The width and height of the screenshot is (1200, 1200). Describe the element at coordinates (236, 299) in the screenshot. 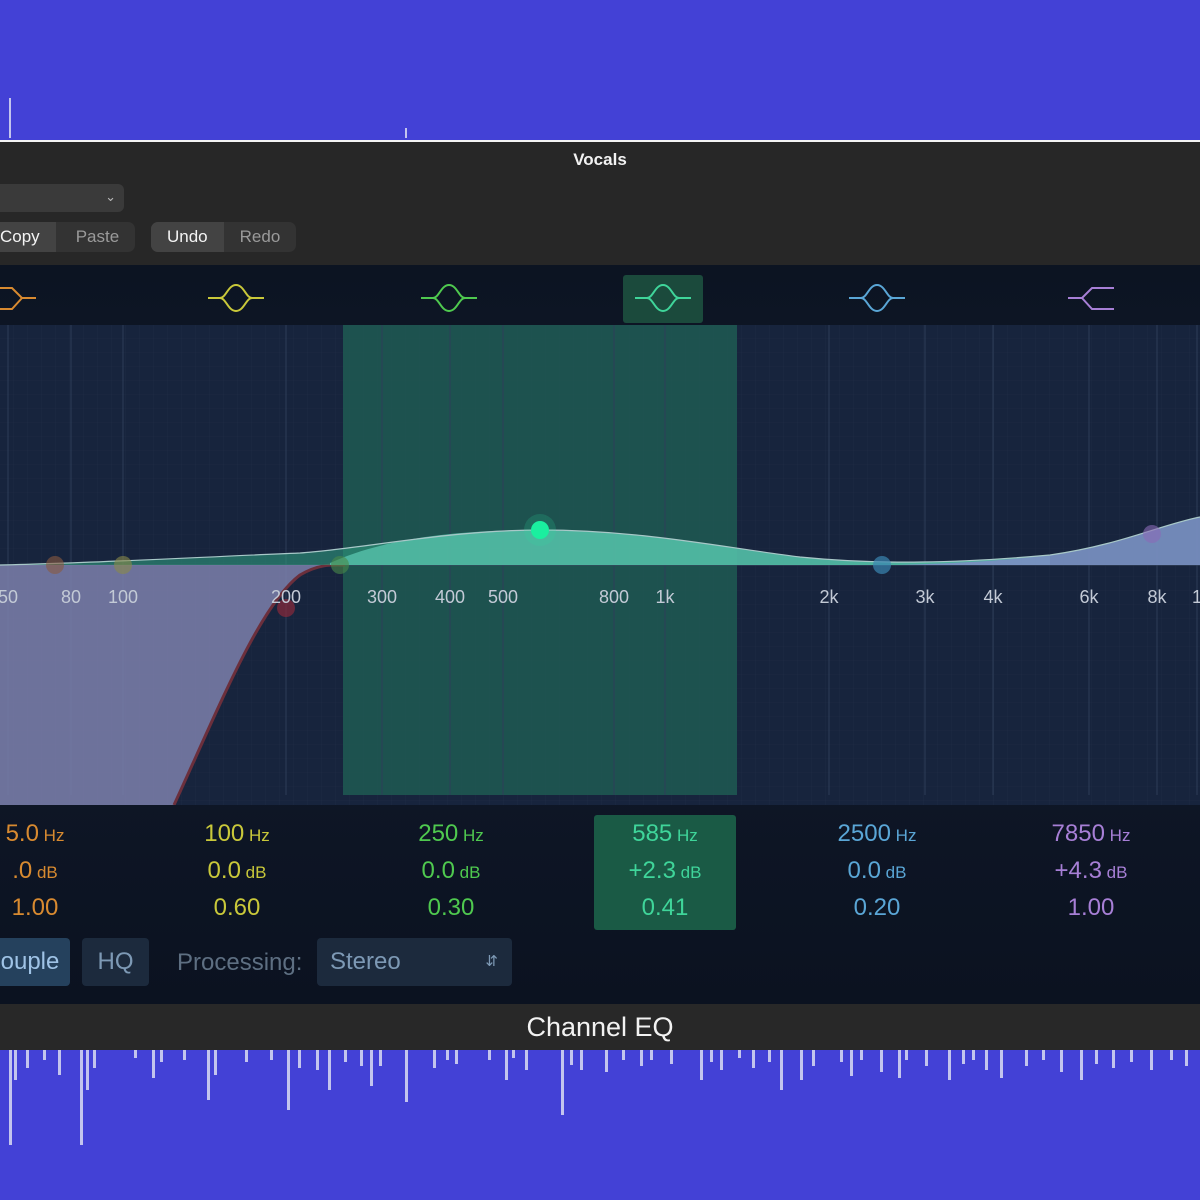

I see `band-2-type-button` at that location.